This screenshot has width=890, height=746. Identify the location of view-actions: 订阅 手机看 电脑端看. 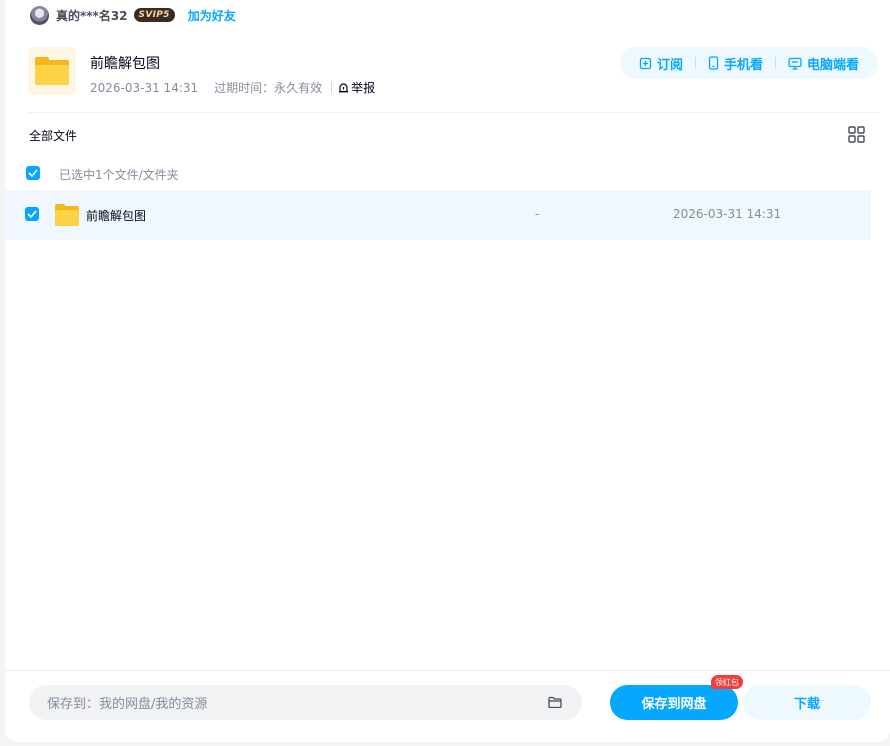
(749, 63).